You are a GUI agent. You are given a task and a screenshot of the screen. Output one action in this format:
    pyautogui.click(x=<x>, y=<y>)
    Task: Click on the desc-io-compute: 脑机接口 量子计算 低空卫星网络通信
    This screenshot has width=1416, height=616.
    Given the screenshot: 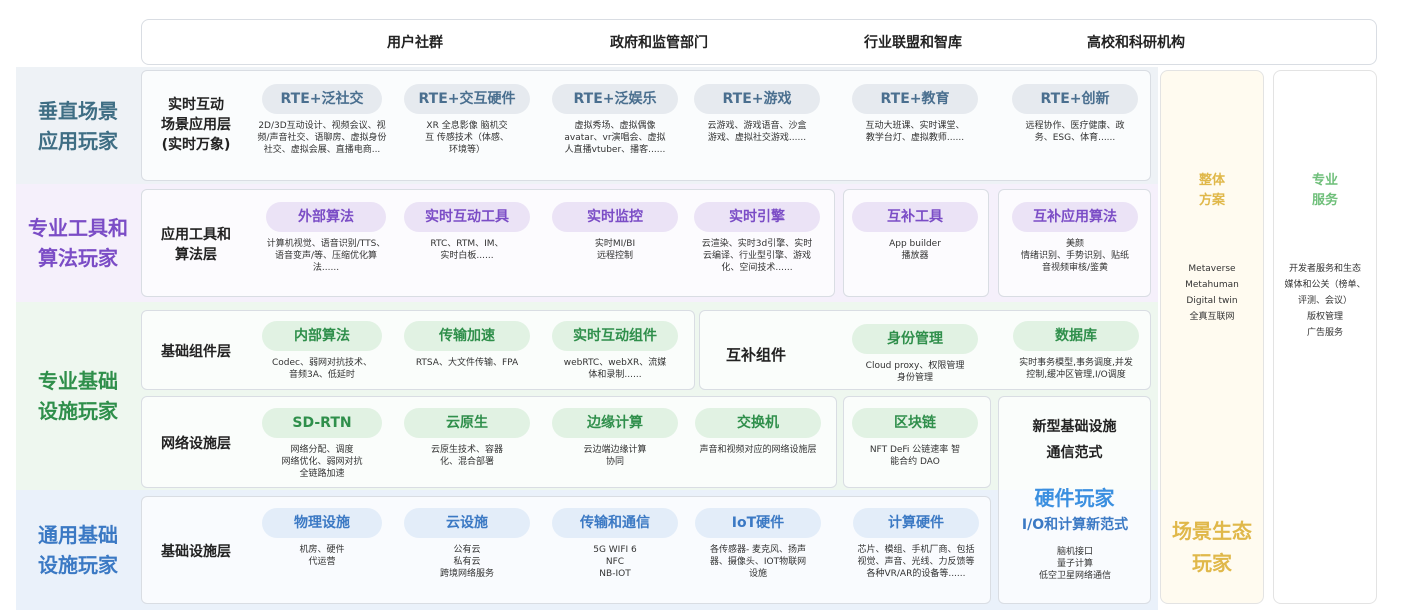 What is the action you would take?
    pyautogui.click(x=1074, y=564)
    